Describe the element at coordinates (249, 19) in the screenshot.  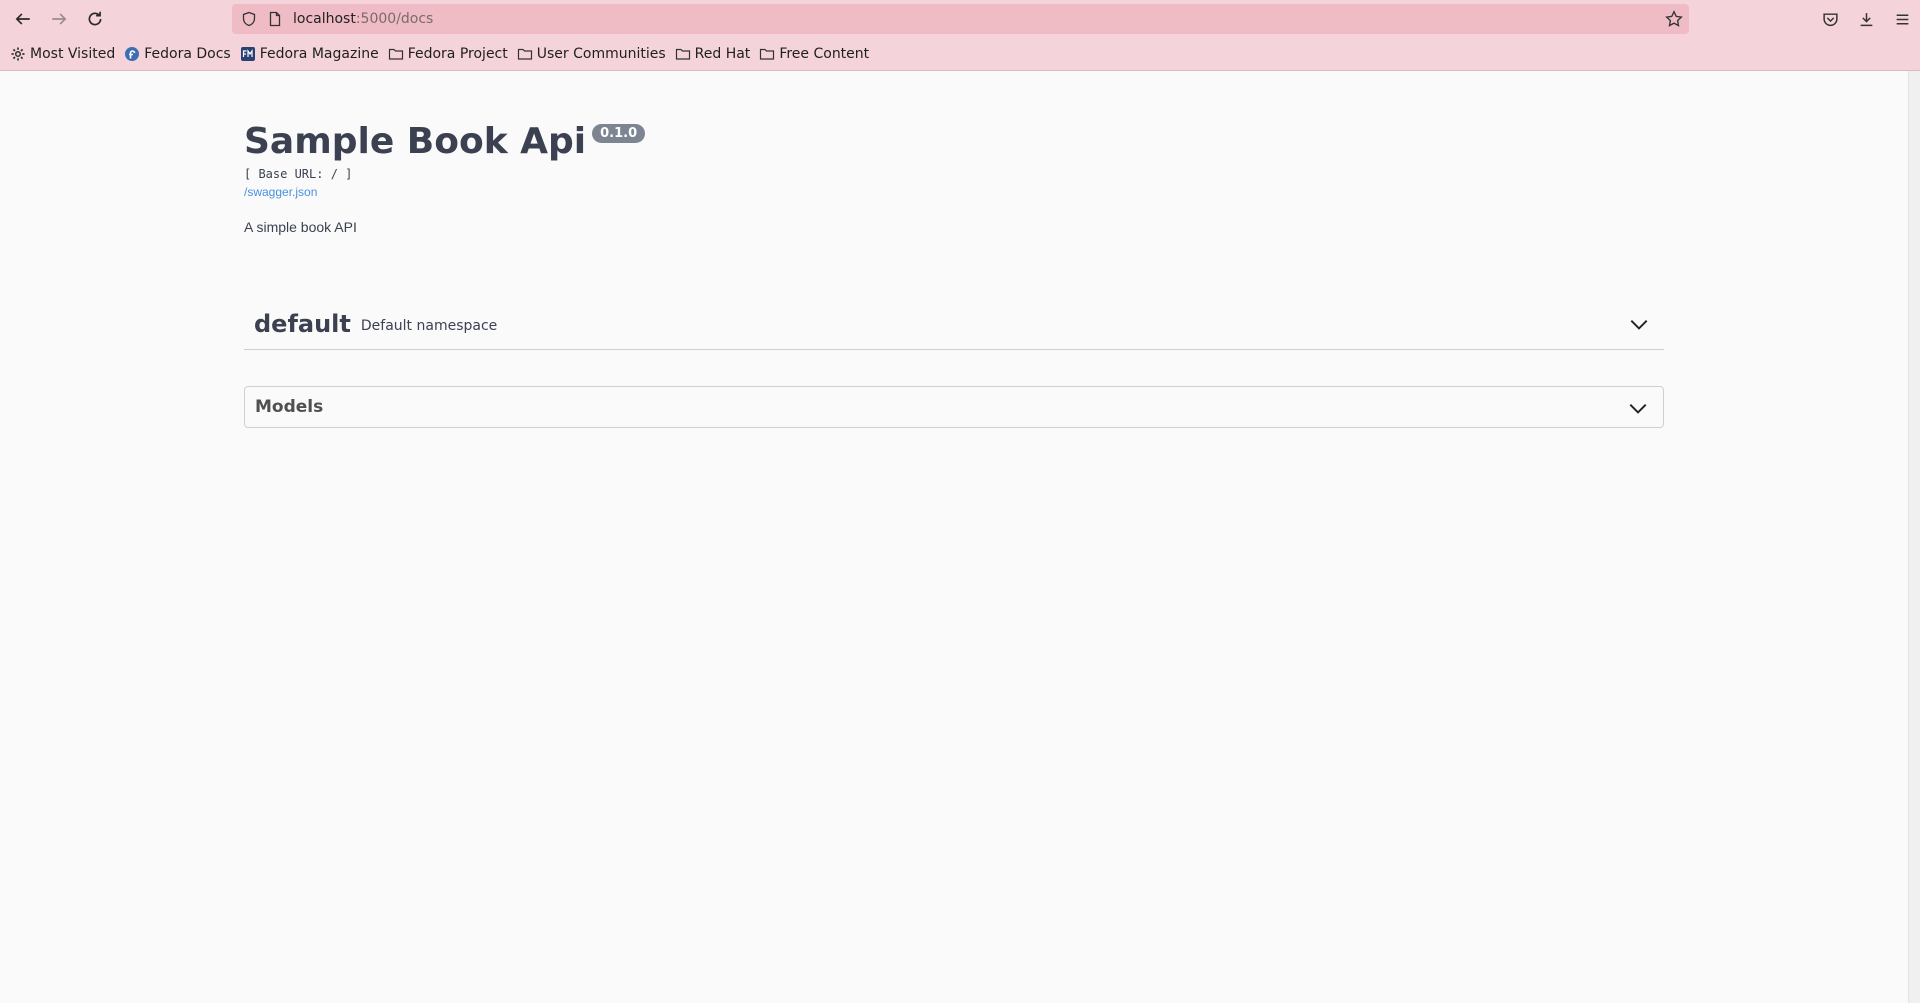
I see `tracking-protection-shield-icon` at that location.